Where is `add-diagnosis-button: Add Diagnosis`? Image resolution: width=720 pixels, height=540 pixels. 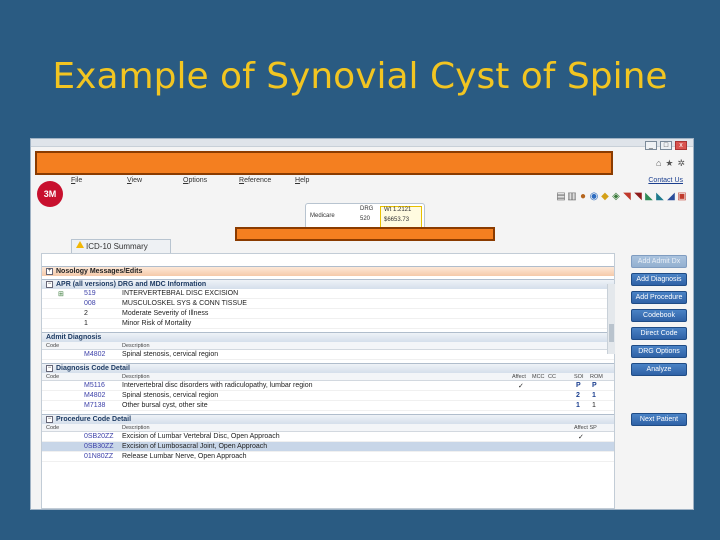 add-diagnosis-button: Add Diagnosis is located at coordinates (659, 279).